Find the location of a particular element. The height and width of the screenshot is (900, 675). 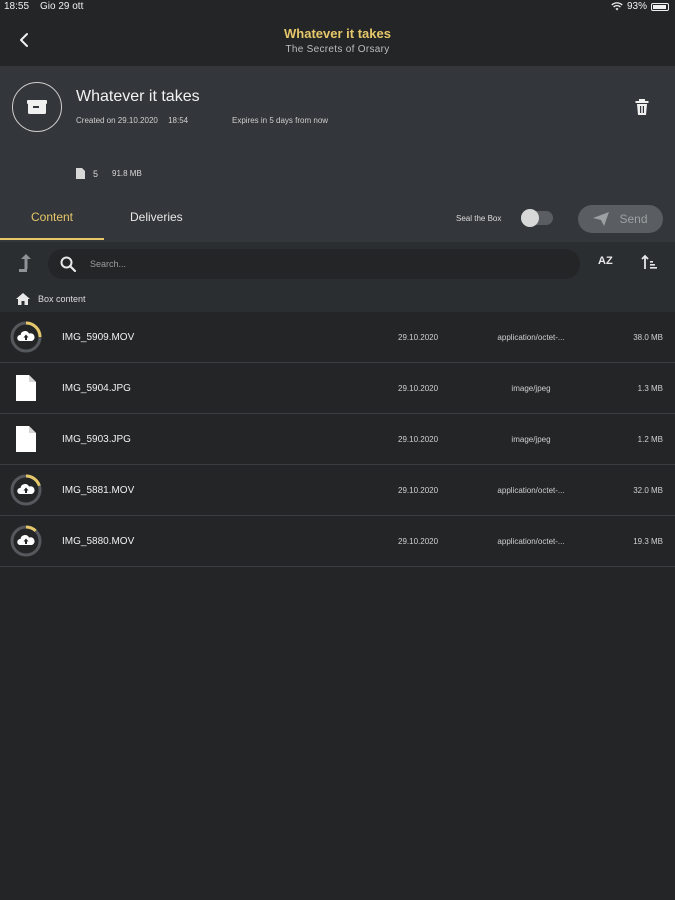

wifi-icon is located at coordinates (617, 6).